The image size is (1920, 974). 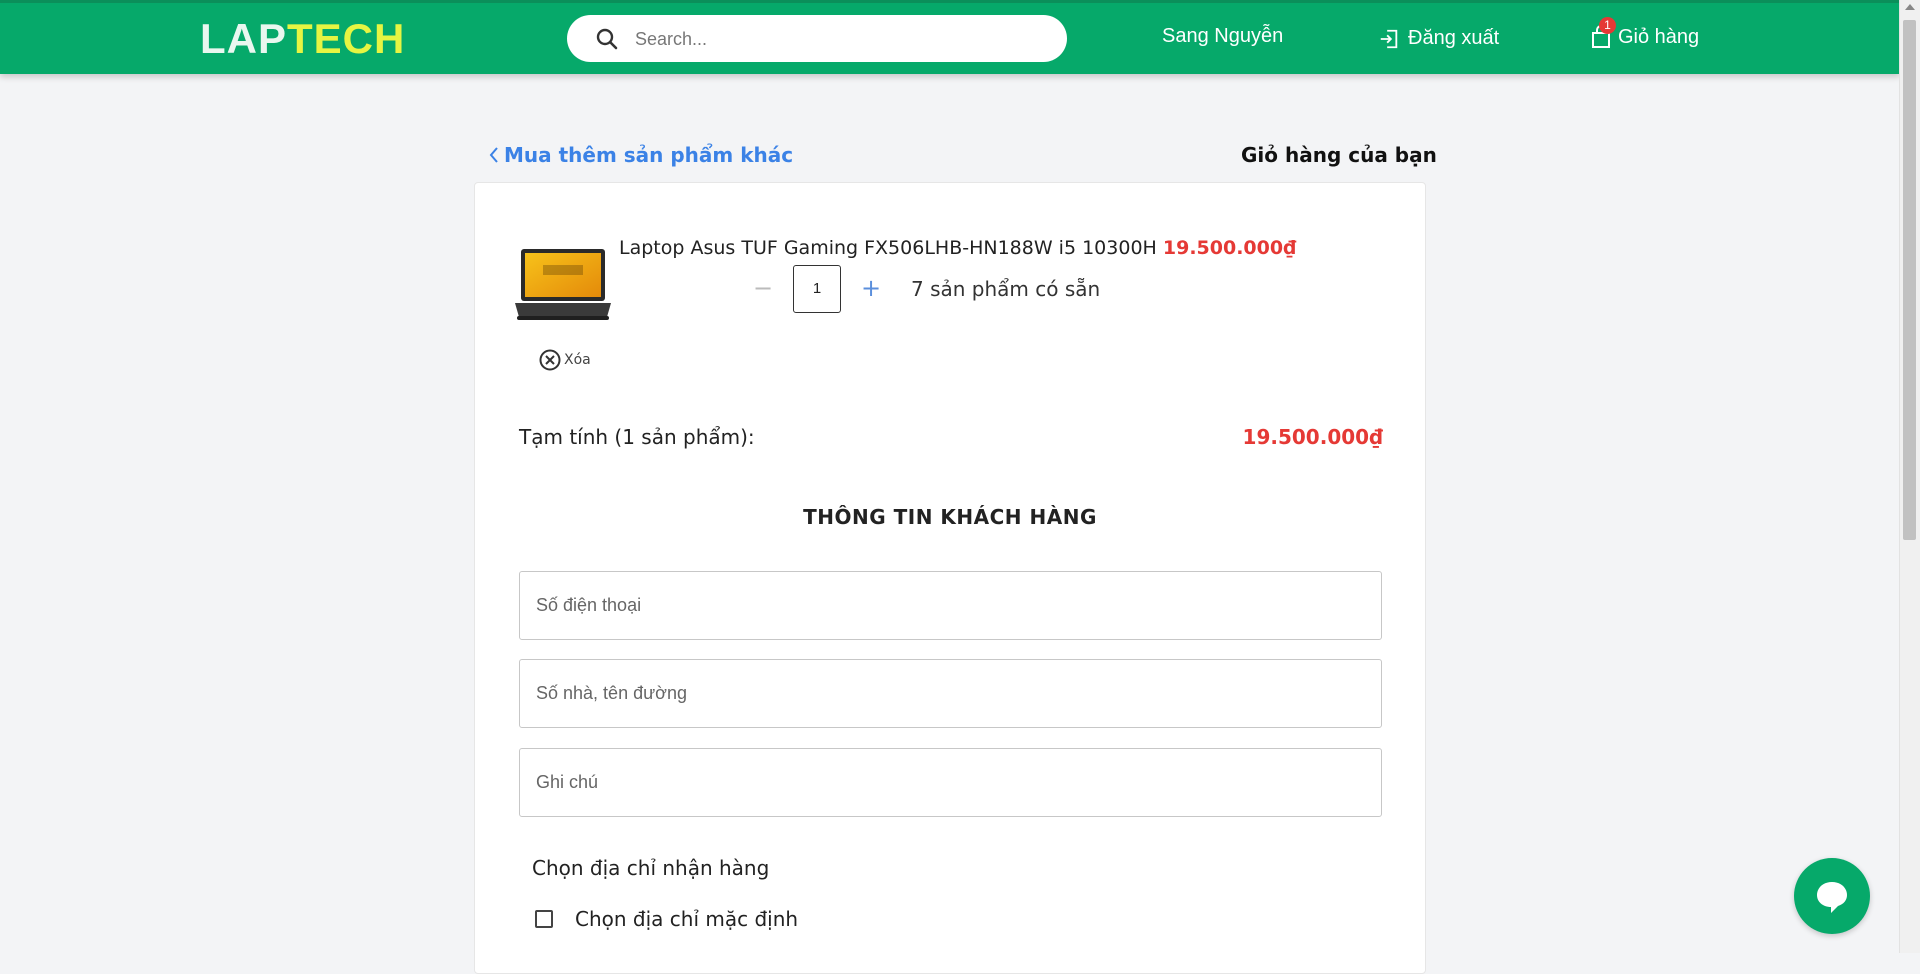 I want to click on quantity-stepper: − 1 + 7 sản phẩm có sẵn, so click(x=922, y=289).